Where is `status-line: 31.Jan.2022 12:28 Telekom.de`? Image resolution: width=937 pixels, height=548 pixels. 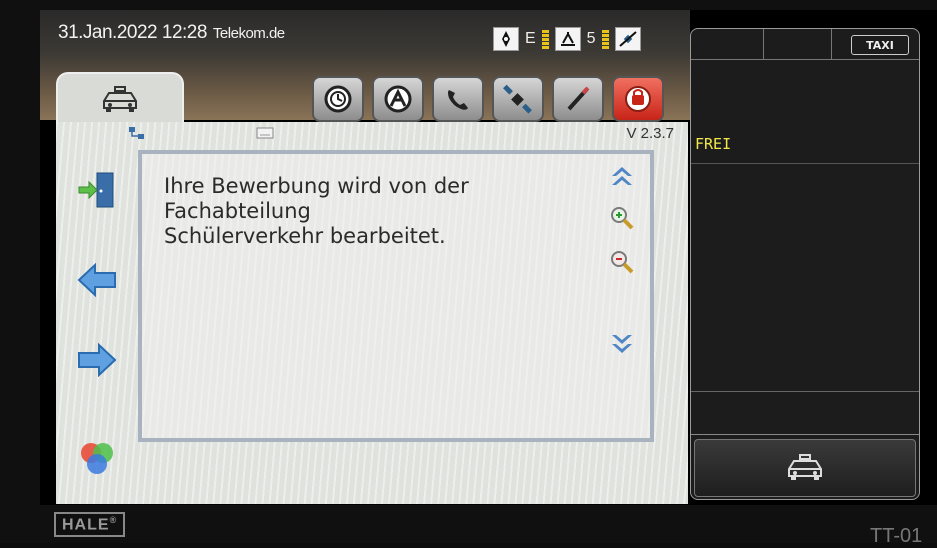 status-line: 31.Jan.2022 12:28 Telekom.de is located at coordinates (171, 33).